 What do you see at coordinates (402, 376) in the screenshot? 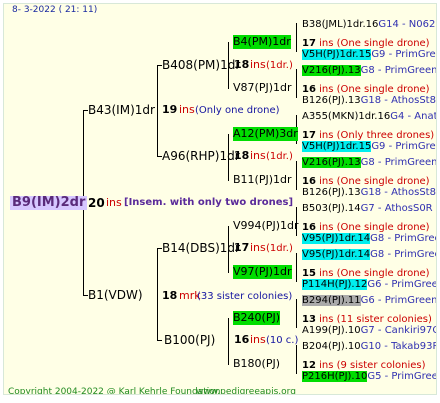
I see `gen5-lineage: G5 - PrimGreen00` at bounding box center [402, 376].